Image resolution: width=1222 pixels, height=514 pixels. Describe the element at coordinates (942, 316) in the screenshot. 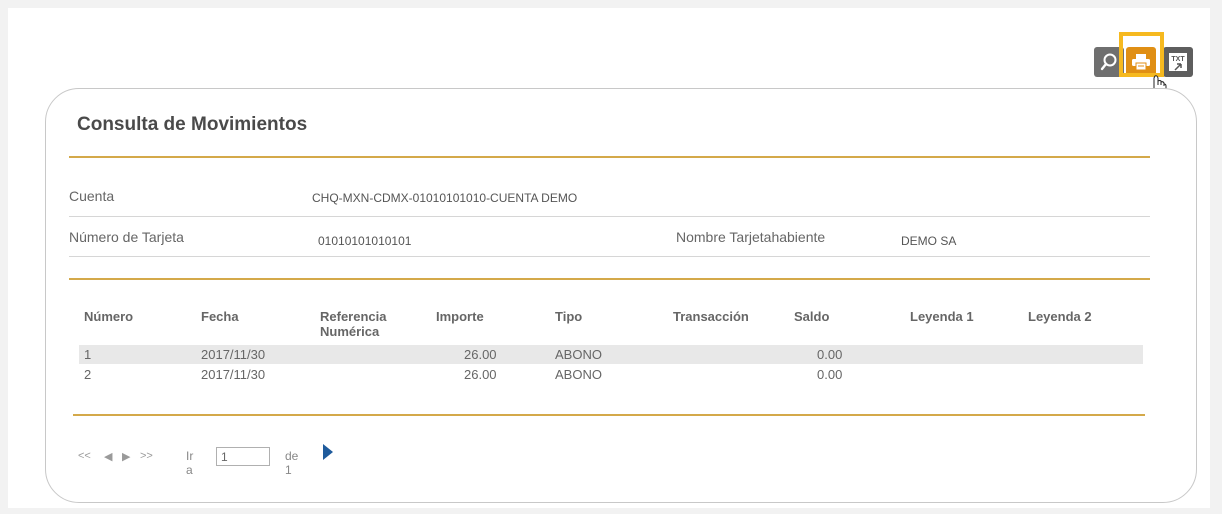

I see `col-header-leyenda1: Leyenda 1` at that location.